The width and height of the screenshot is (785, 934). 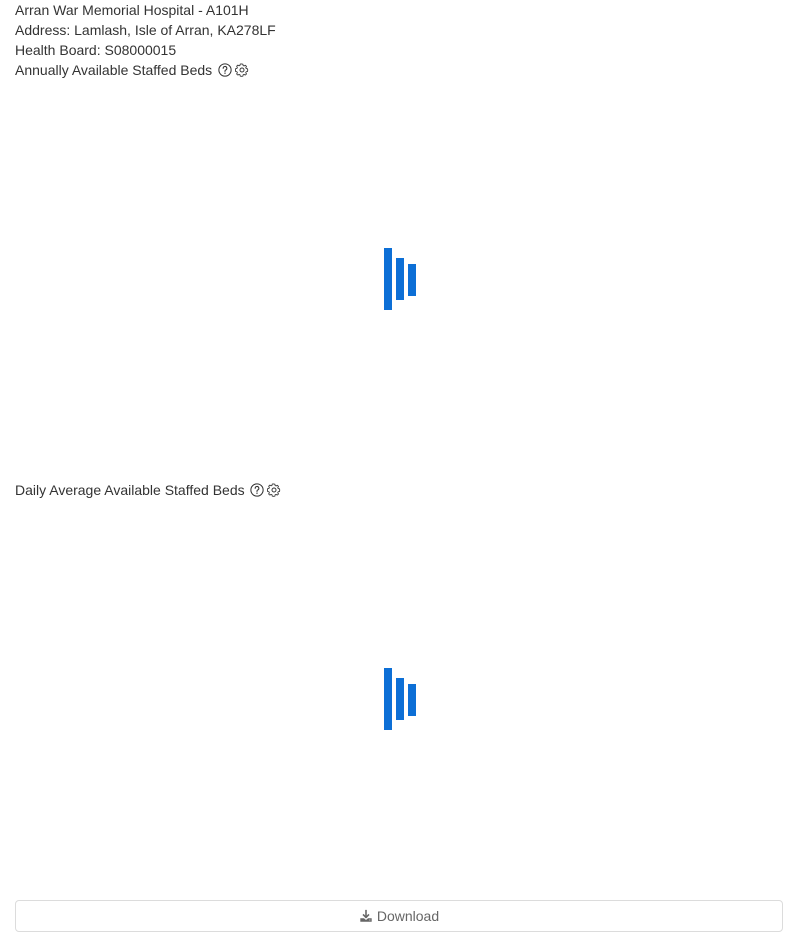 What do you see at coordinates (130, 490) in the screenshot?
I see `section-title: Daily Average Available Staffed Beds` at bounding box center [130, 490].